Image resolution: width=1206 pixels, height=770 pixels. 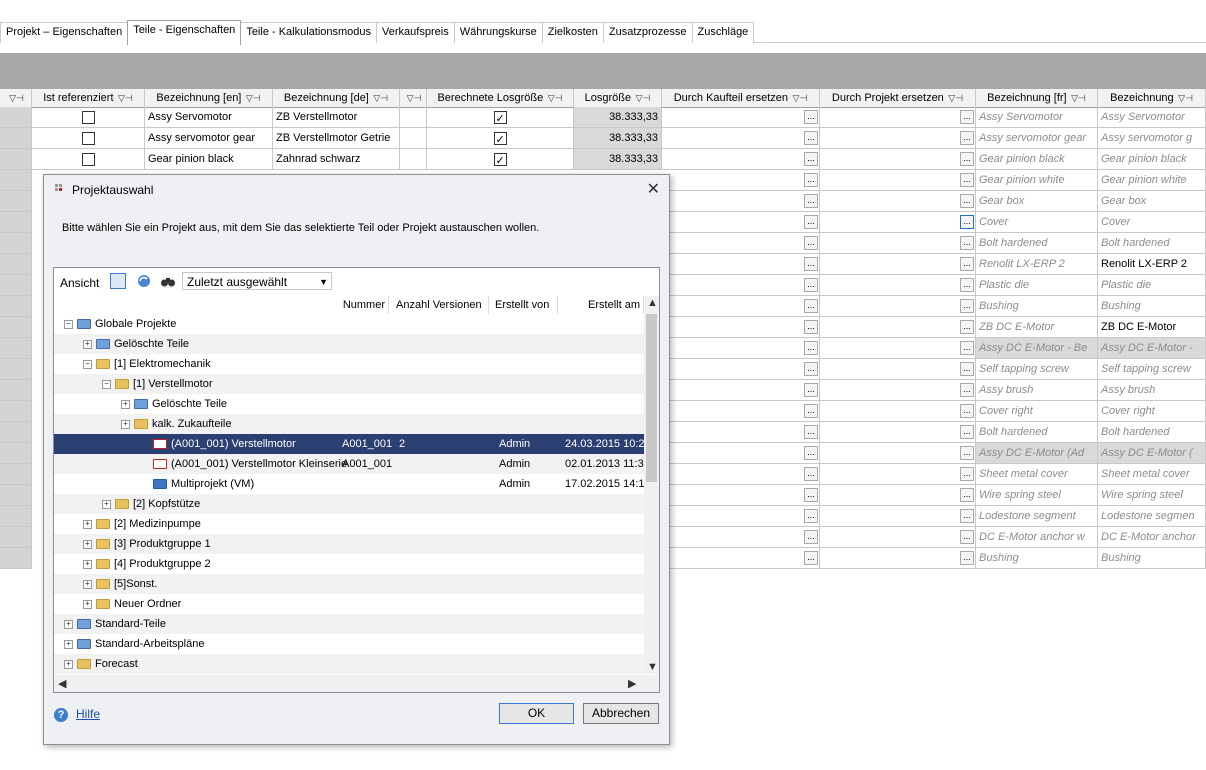 What do you see at coordinates (349, 584) in the screenshot?
I see `tree-node: + [5]Sonst.` at bounding box center [349, 584].